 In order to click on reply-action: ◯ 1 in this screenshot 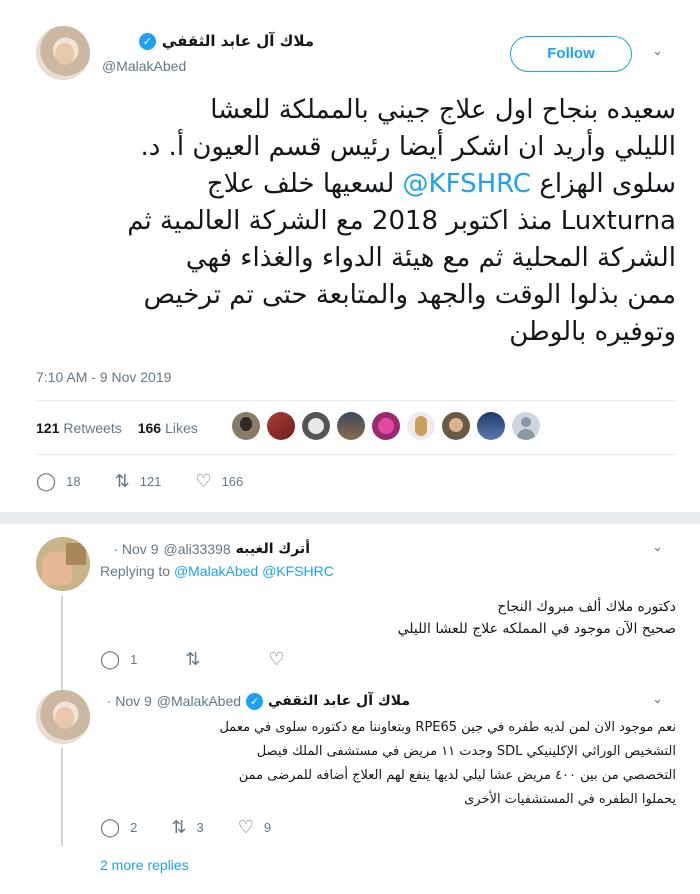, I will do `click(118, 659)`.